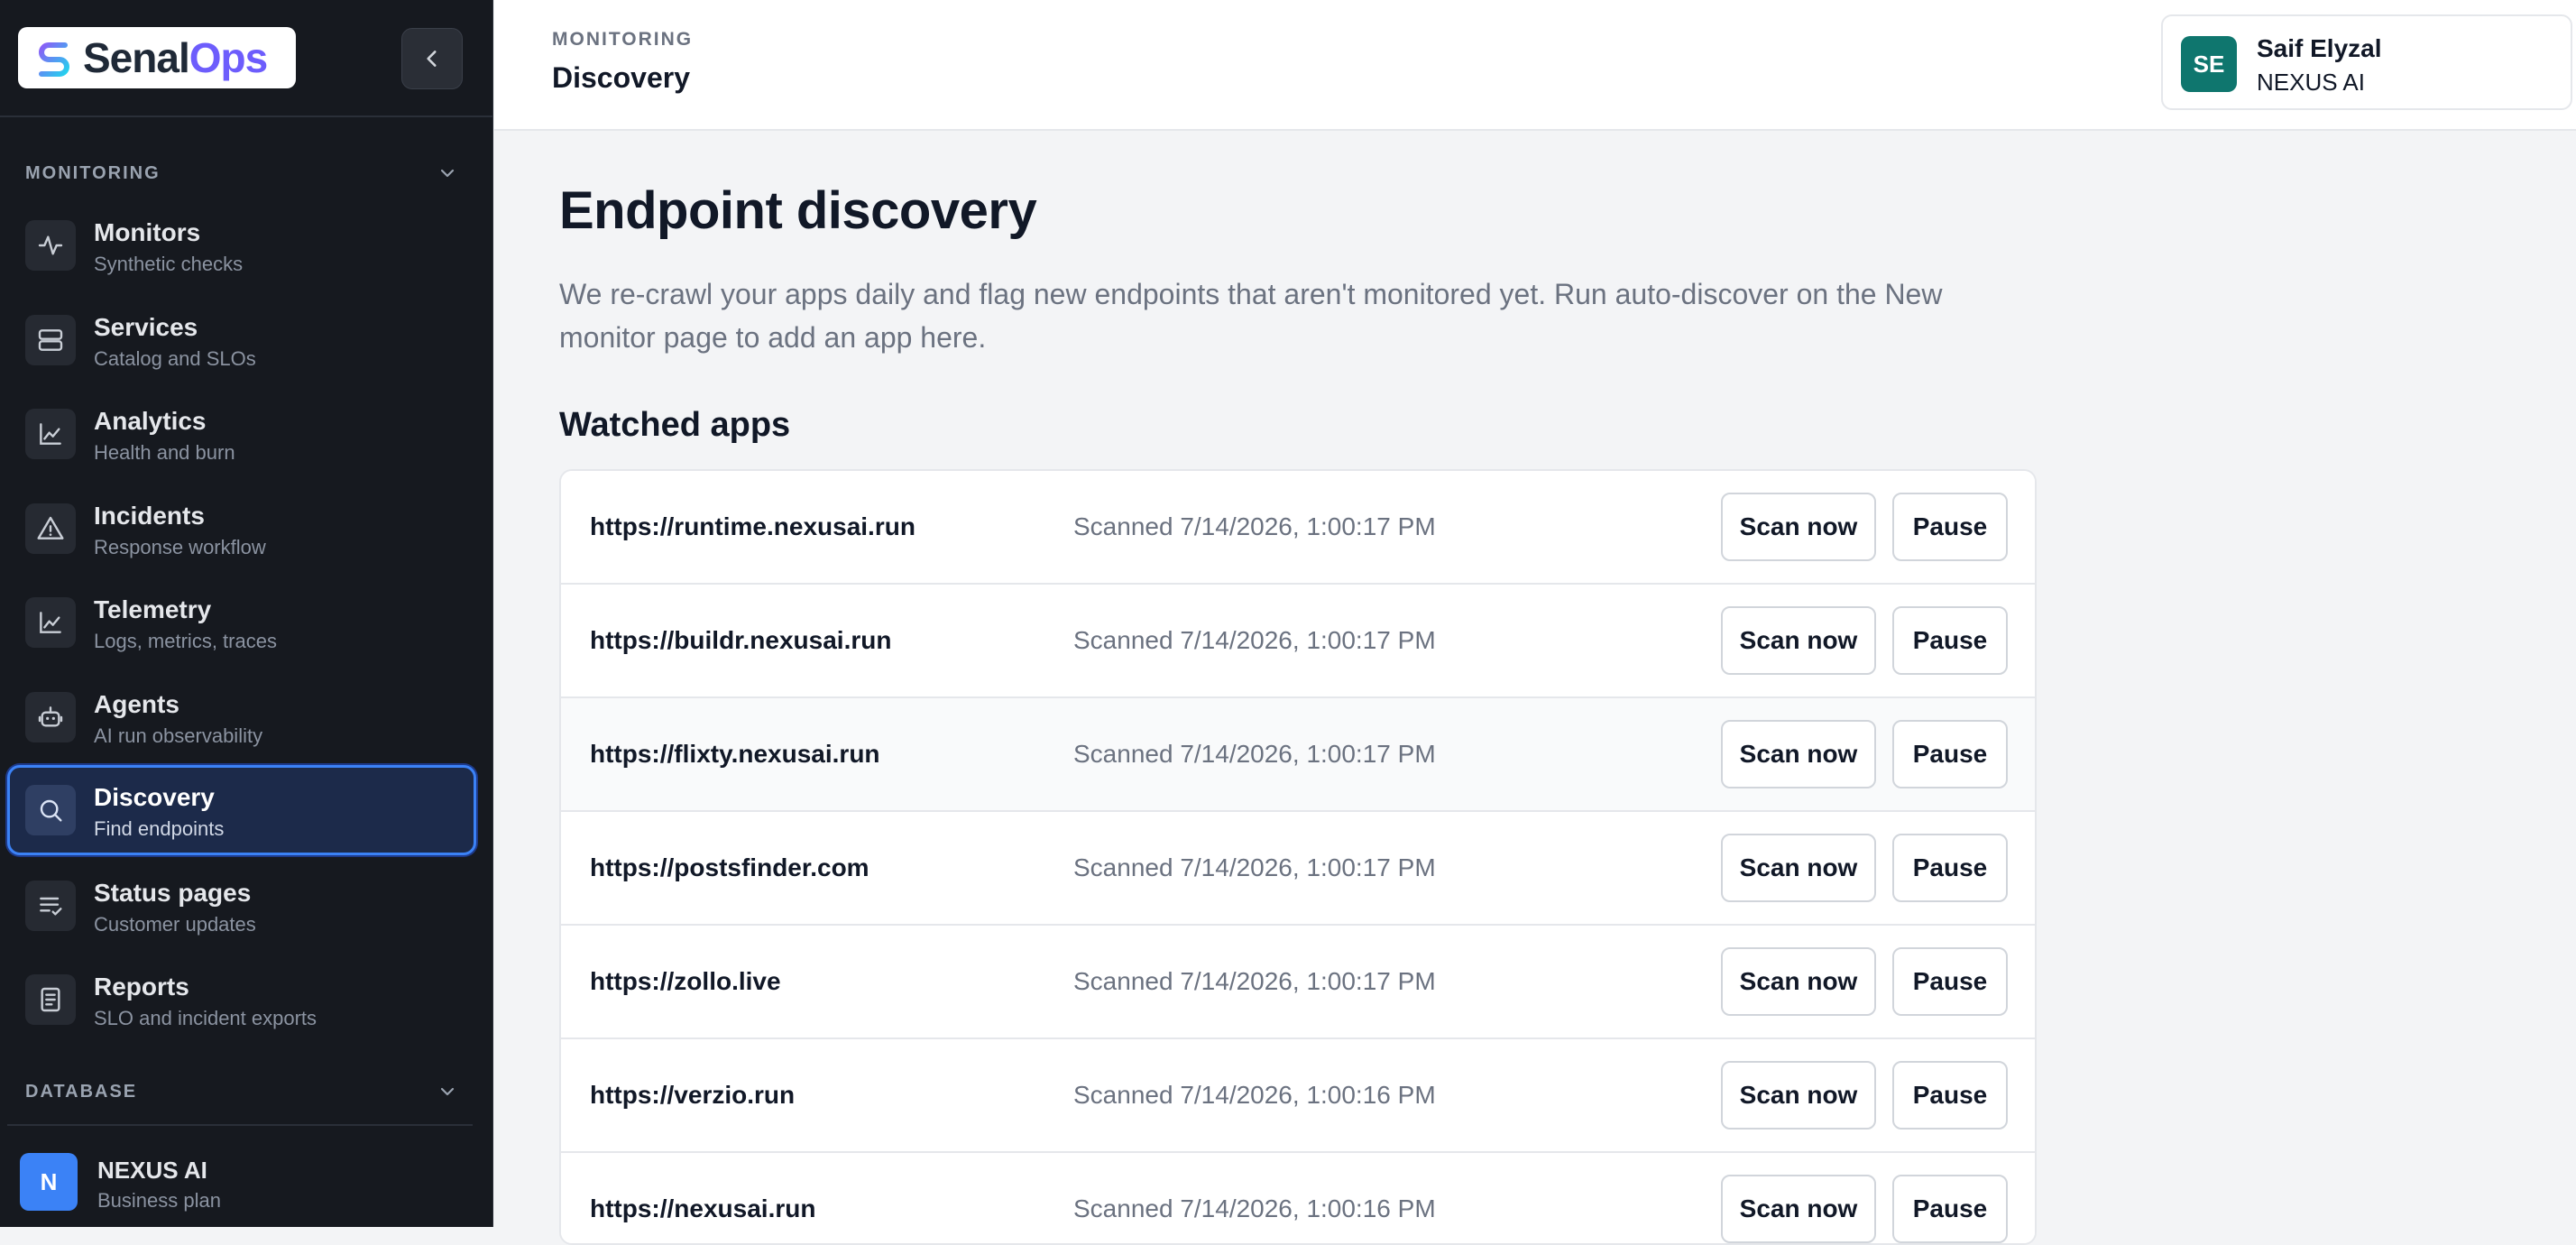 Image resolution: width=2576 pixels, height=1245 pixels. Describe the element at coordinates (54, 60) in the screenshot. I see `senalops-logo-icon` at that location.